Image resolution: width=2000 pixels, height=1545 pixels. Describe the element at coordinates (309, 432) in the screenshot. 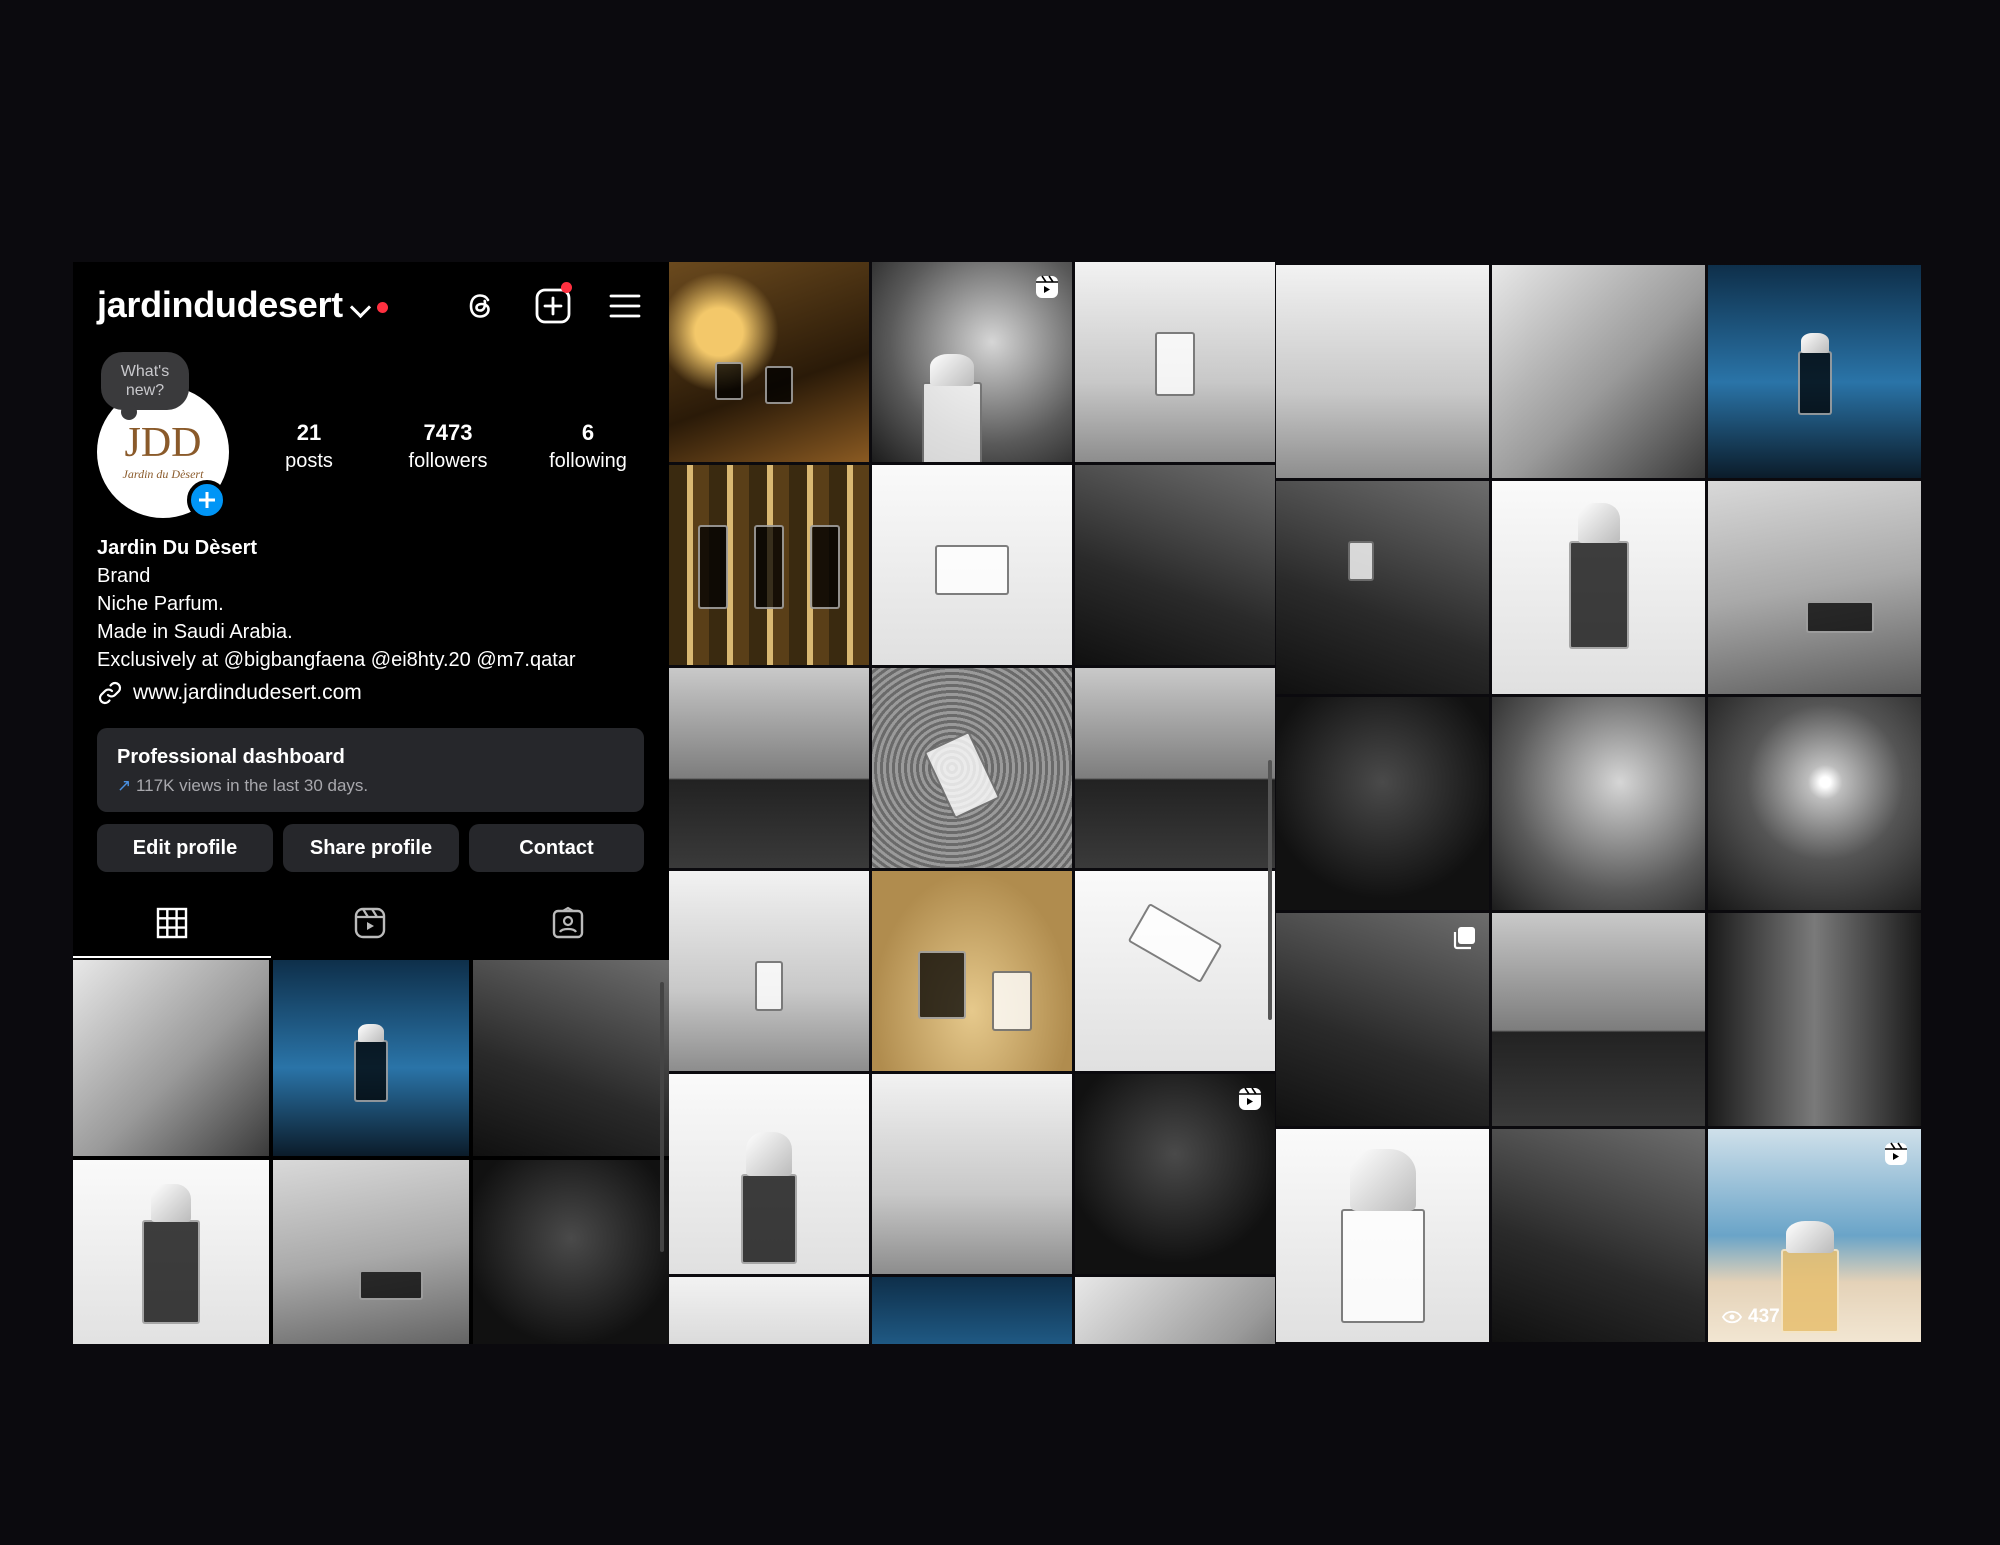

I see `posts-count: 21` at that location.